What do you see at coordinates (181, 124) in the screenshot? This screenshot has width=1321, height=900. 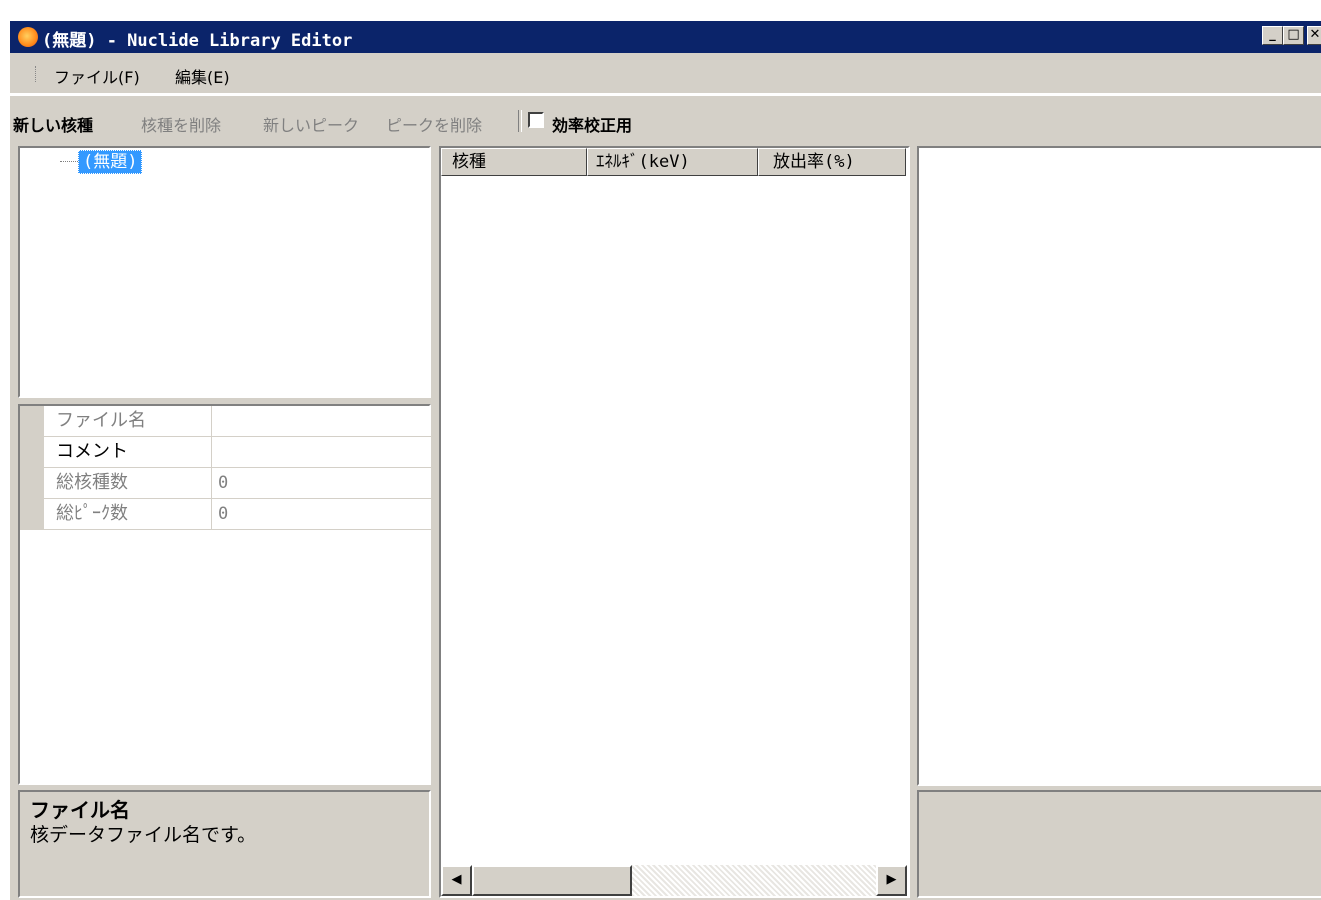 I see `delete-nuclide-button: 核種を削除` at bounding box center [181, 124].